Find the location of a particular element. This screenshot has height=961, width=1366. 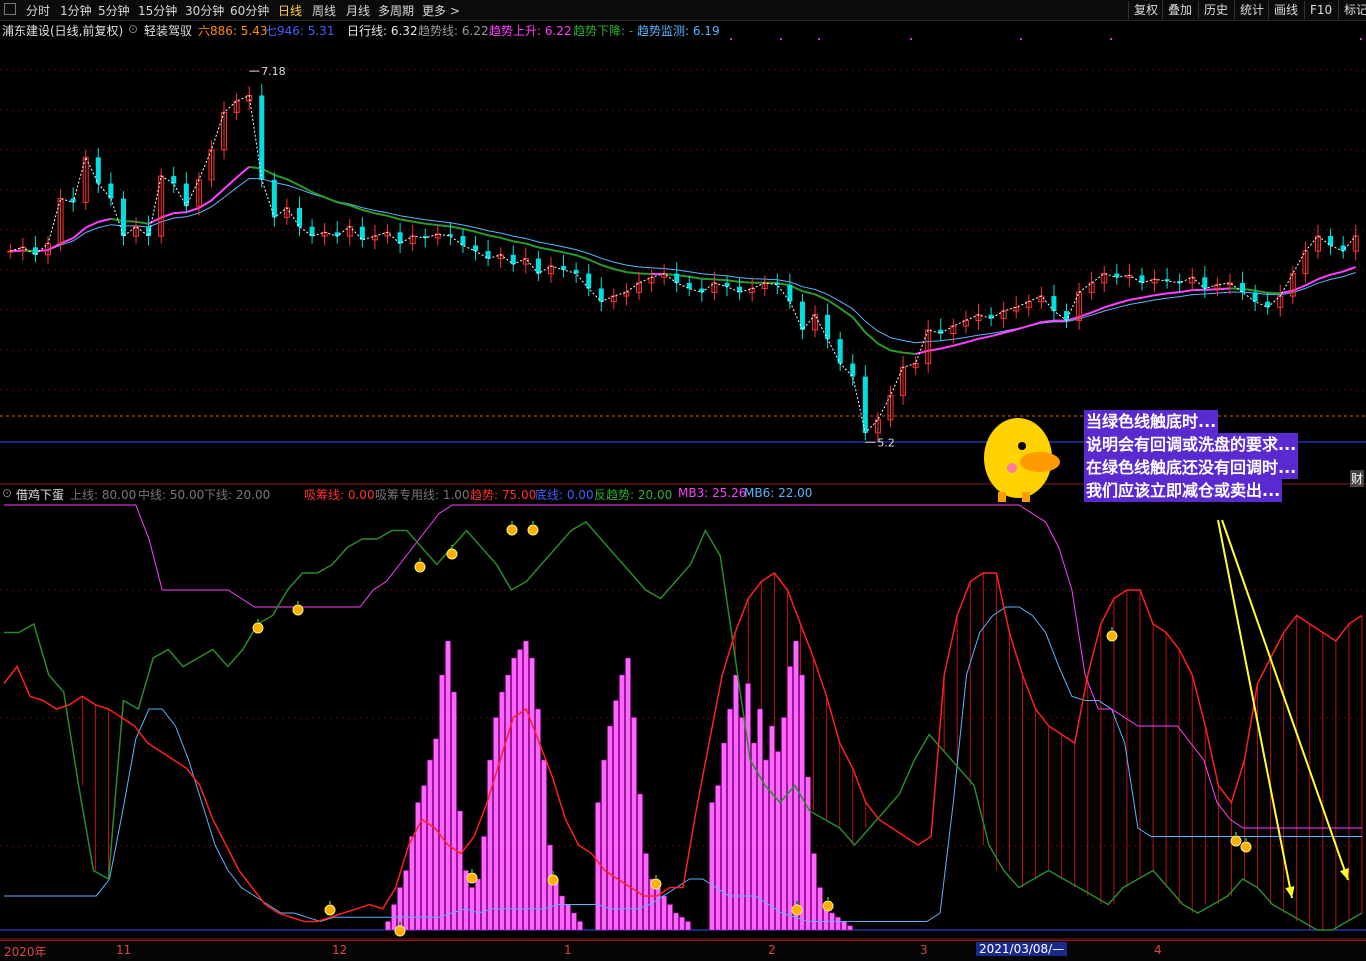

low-label: 5.2 is located at coordinates (886, 442).